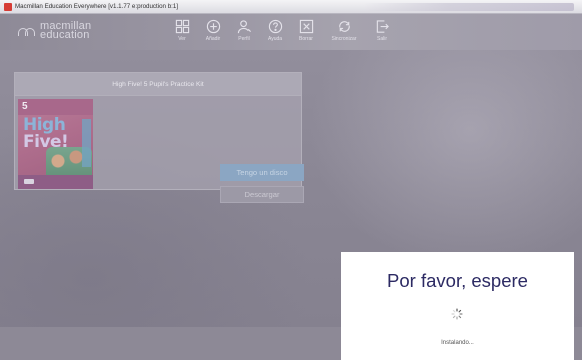 This screenshot has width=582, height=360. I want to click on grid-icon, so click(182, 26).